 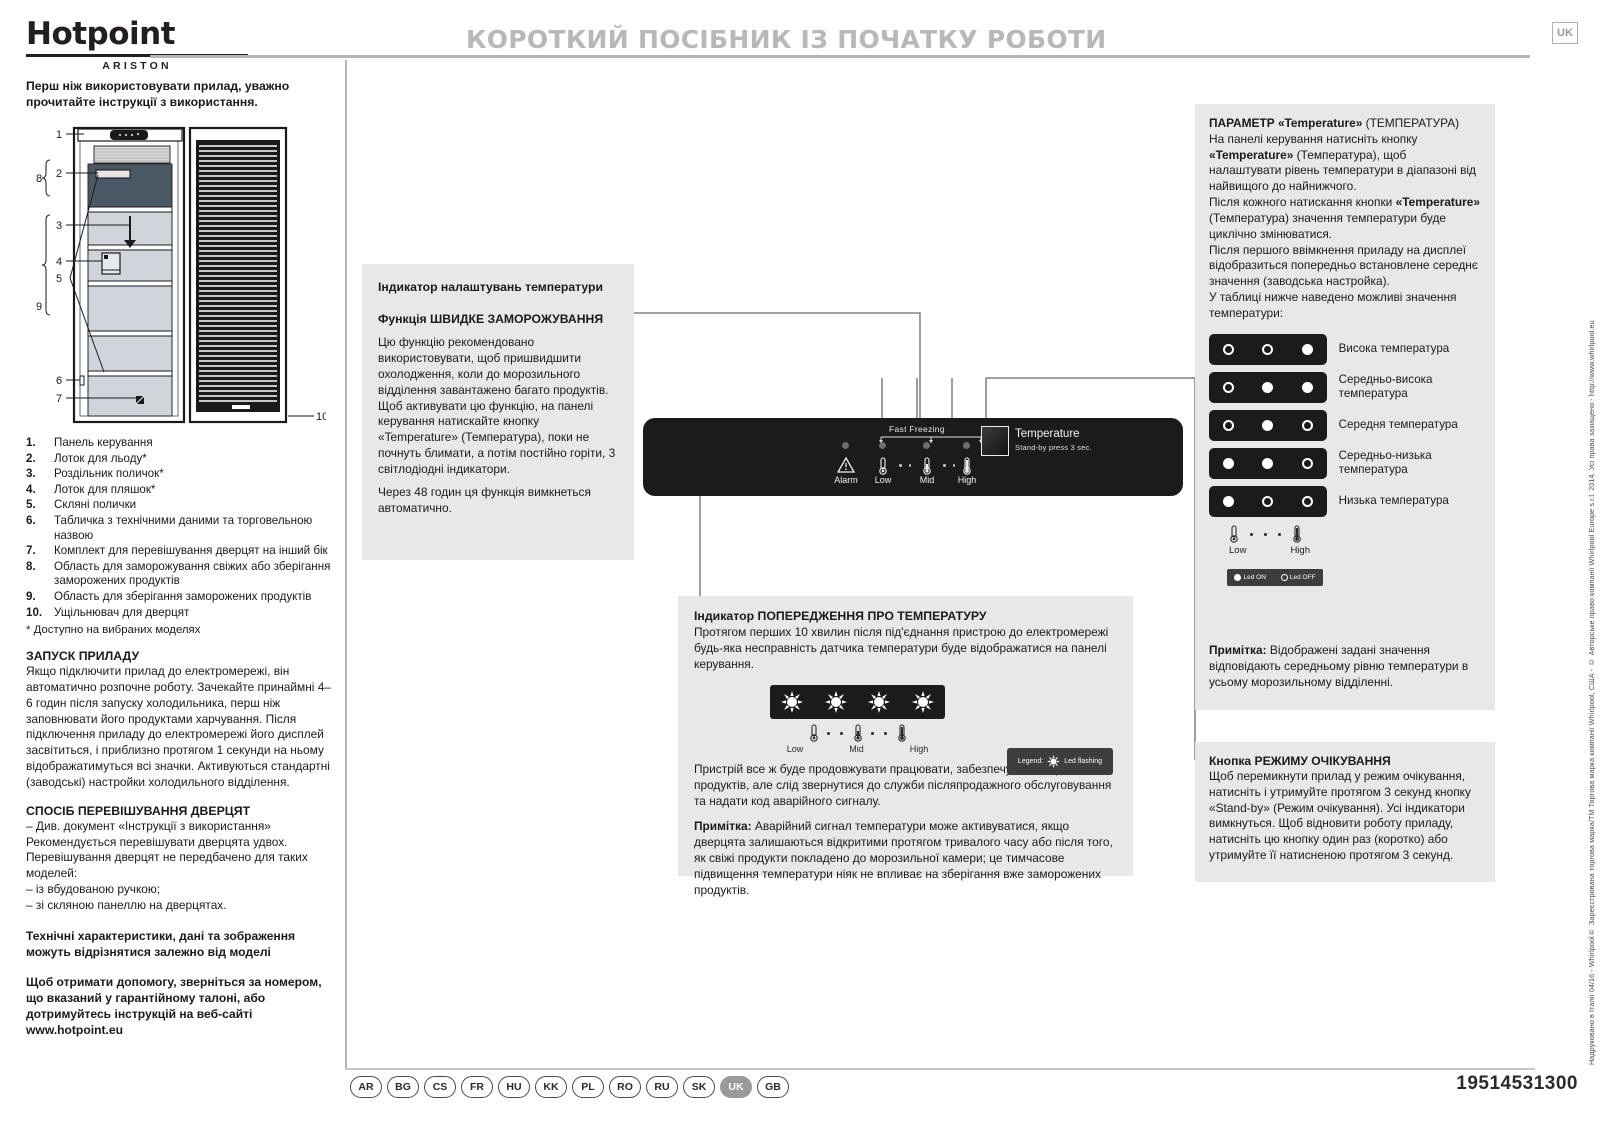 I want to click on lang-pill-cs: CS, so click(x=440, y=1087).